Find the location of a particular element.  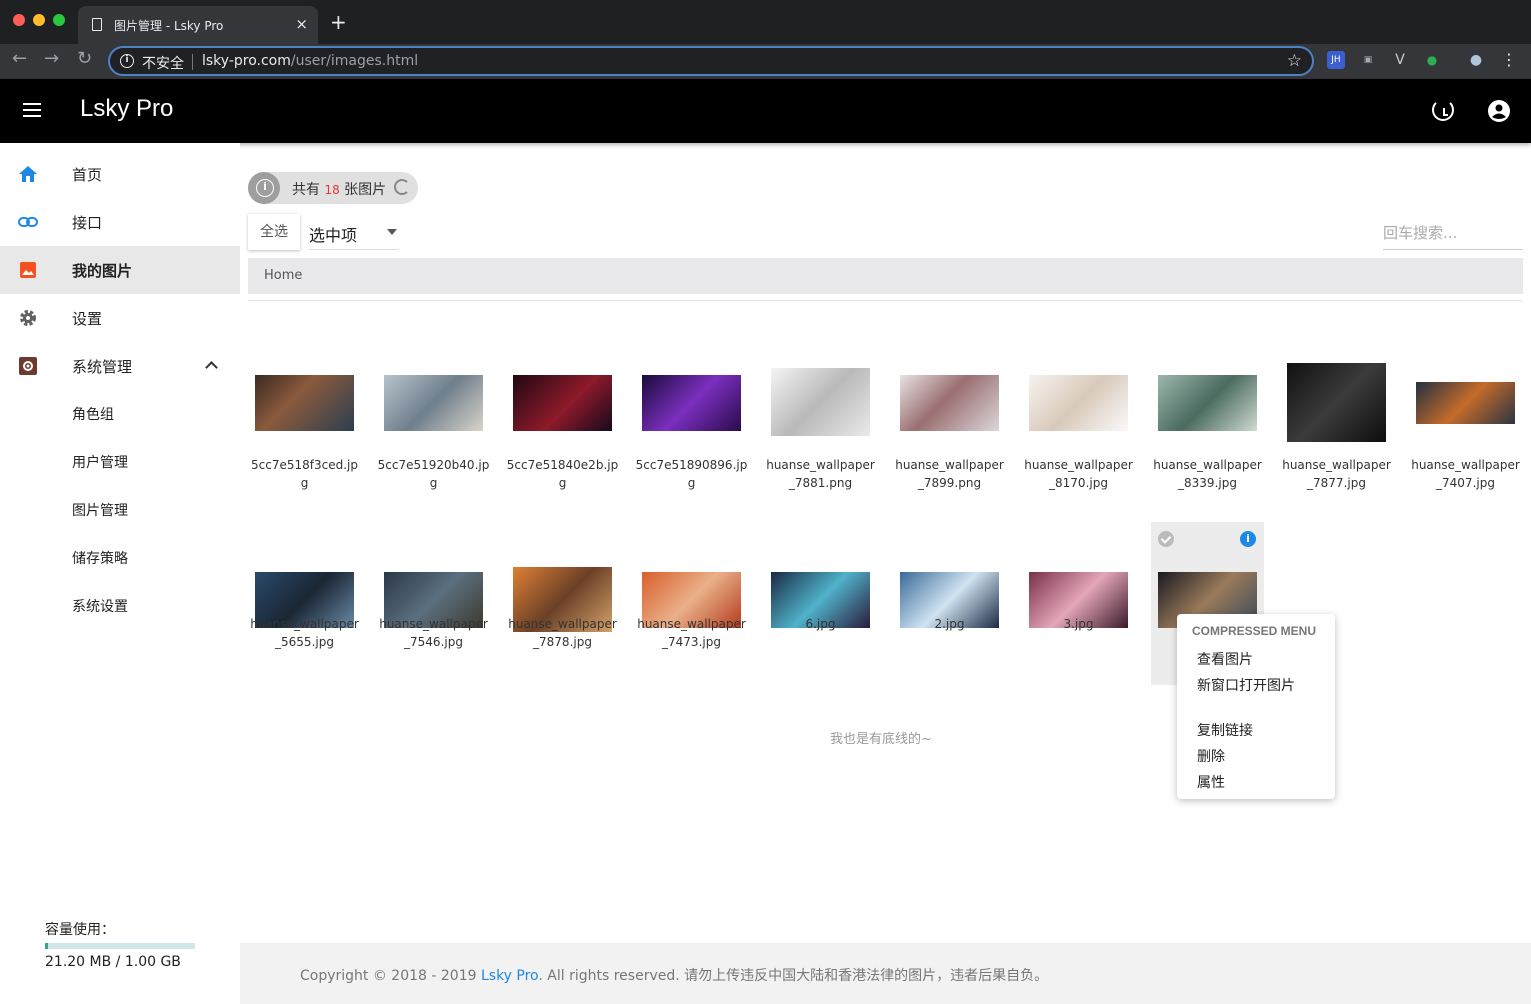

image-info-icon: i is located at coordinates (1248, 539).